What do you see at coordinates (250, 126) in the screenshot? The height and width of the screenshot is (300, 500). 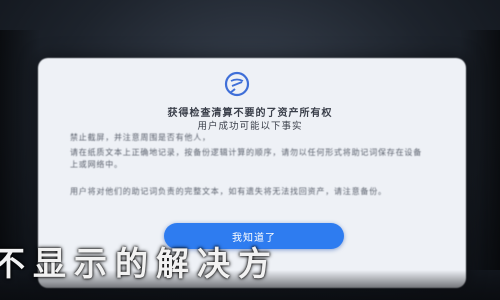 I see `dialog-subtitle: 用户成功可能以下事实` at bounding box center [250, 126].